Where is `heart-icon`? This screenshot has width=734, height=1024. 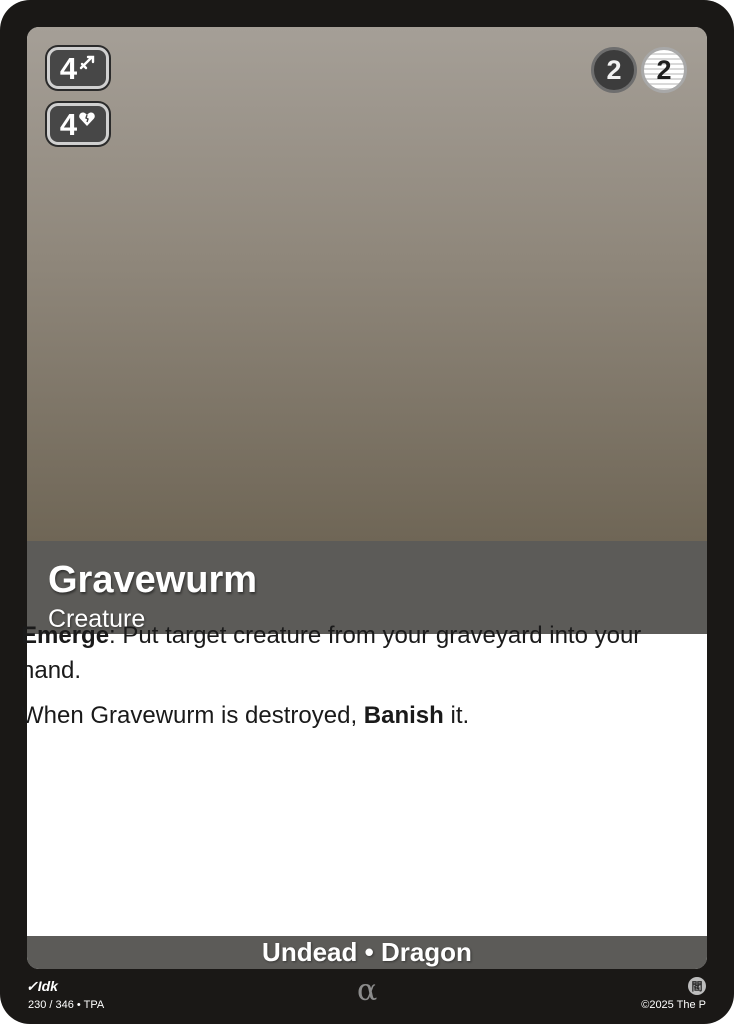 heart-icon is located at coordinates (87, 119).